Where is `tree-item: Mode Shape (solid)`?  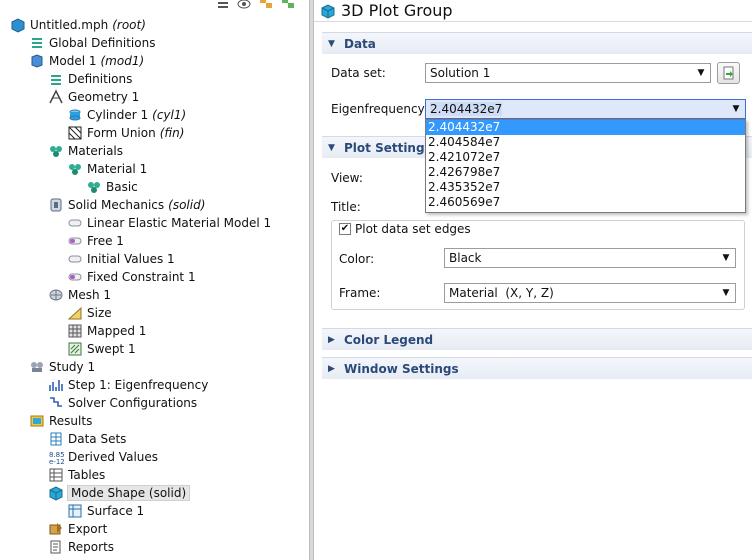
tree-item: Mode Shape (solid) is located at coordinates (119, 493).